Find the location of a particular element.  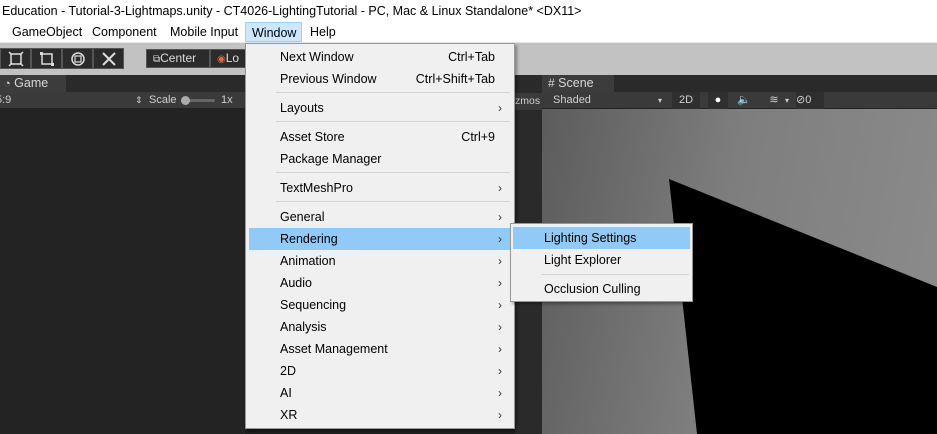

menu-item-label: Package Manager is located at coordinates (331, 159).